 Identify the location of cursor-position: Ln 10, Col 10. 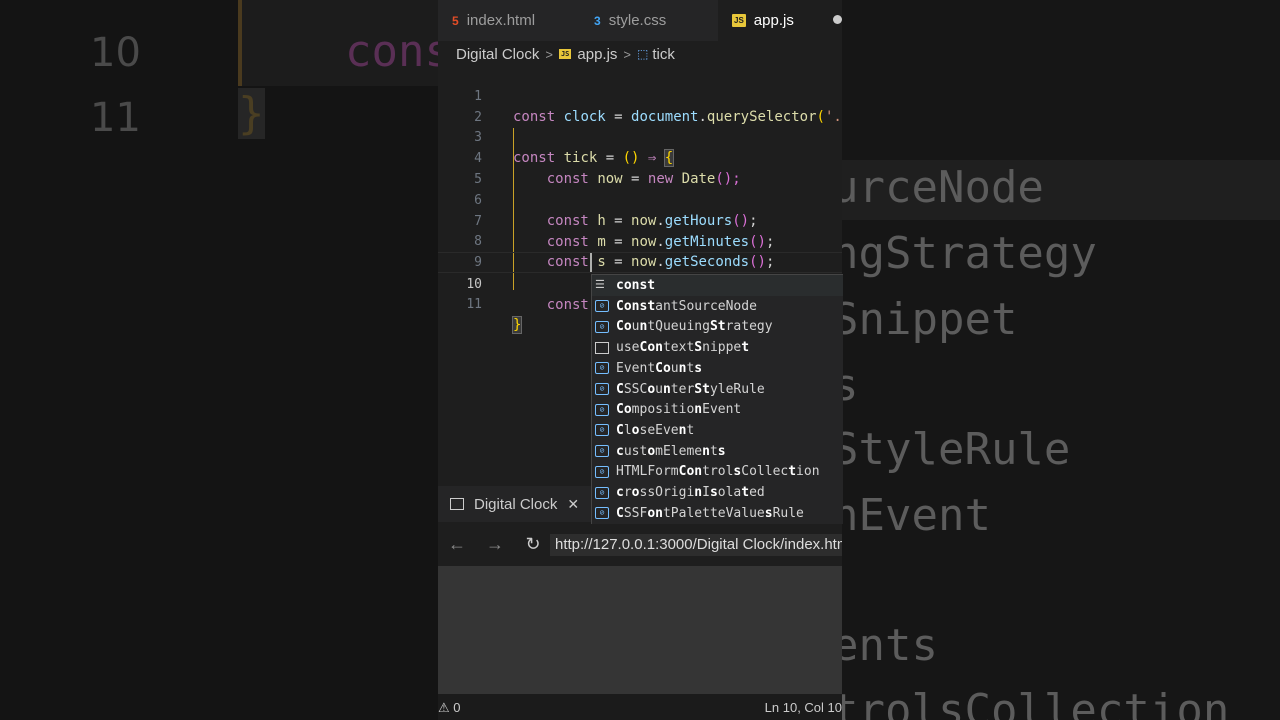
(803, 707).